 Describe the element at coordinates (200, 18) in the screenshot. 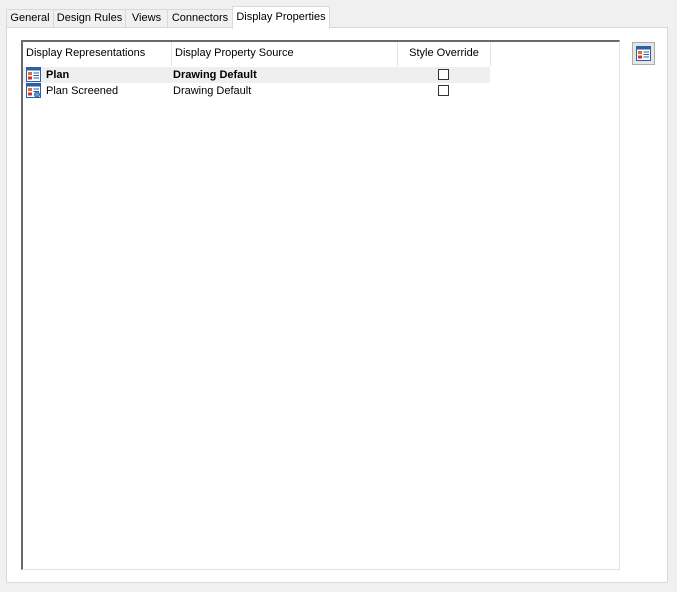

I see `tab-connectors: Connectors` at that location.